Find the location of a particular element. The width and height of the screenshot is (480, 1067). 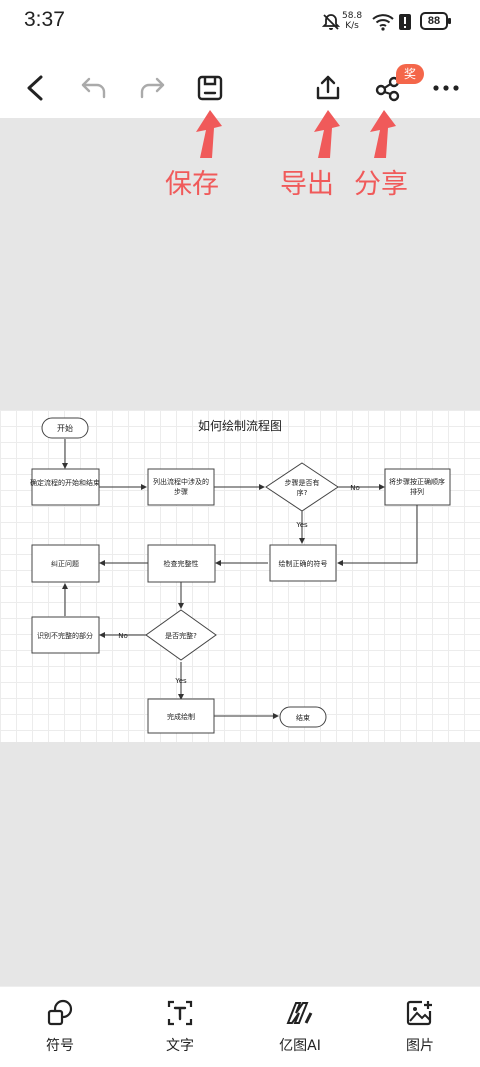

image-tool: 图片 is located at coordinates (420, 1027).